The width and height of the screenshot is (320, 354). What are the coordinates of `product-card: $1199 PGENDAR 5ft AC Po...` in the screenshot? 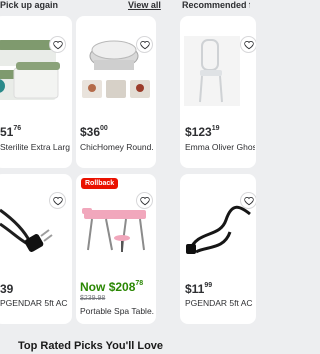 It's located at (218, 249).